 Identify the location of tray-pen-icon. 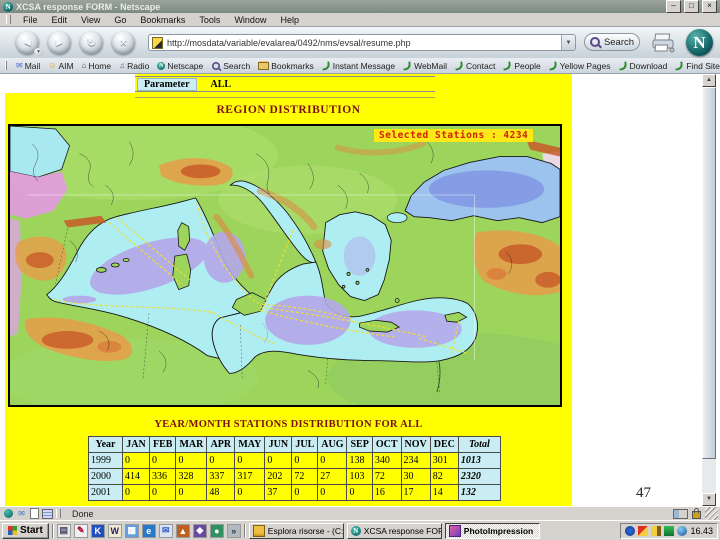
(656, 530).